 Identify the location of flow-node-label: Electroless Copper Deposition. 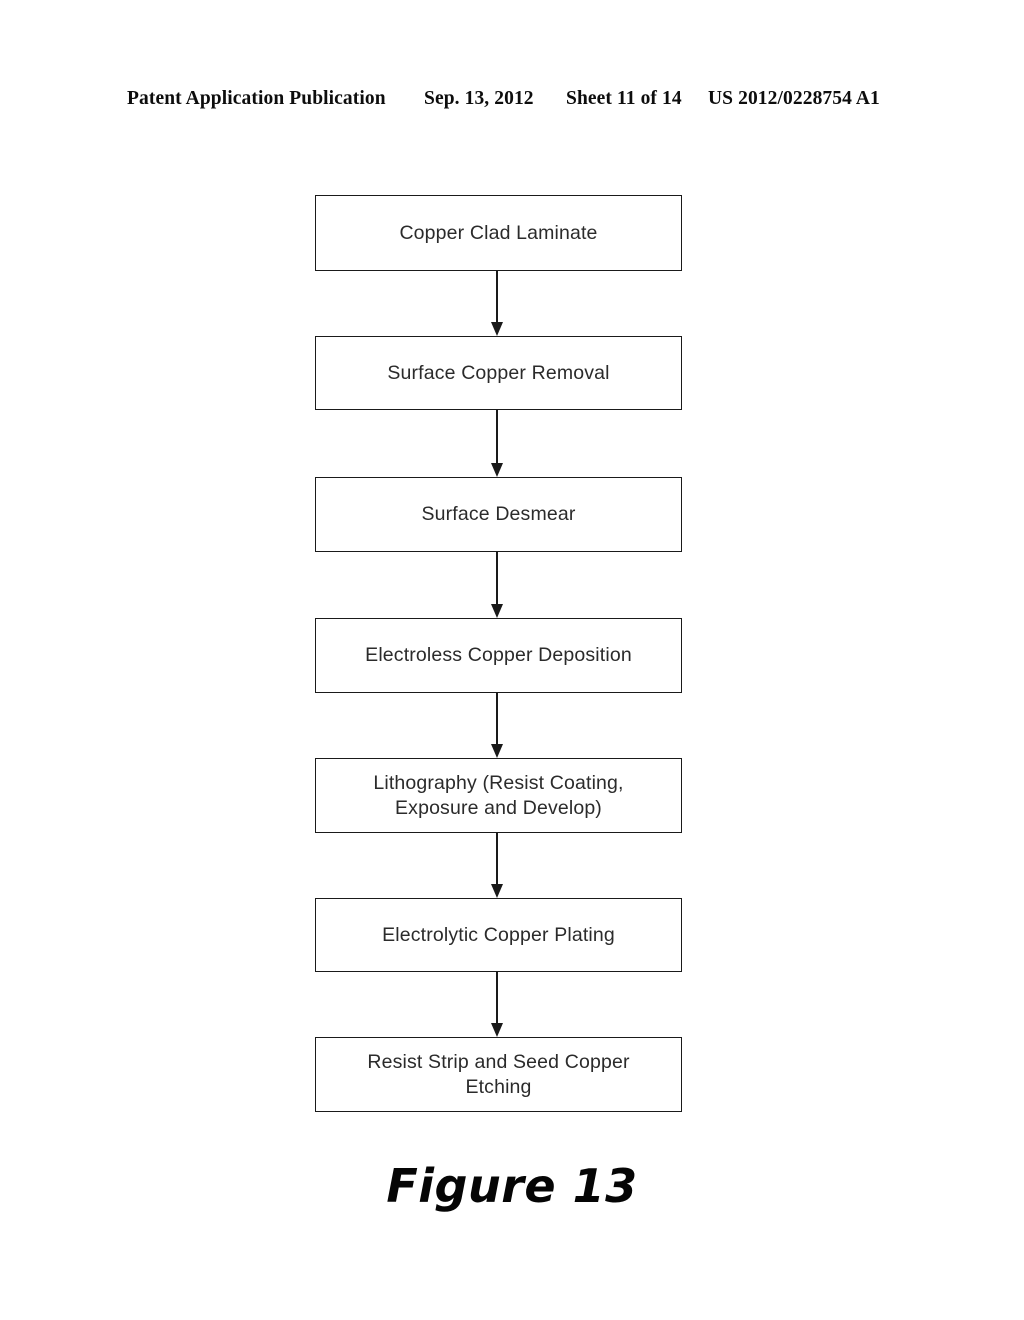
(498, 655).